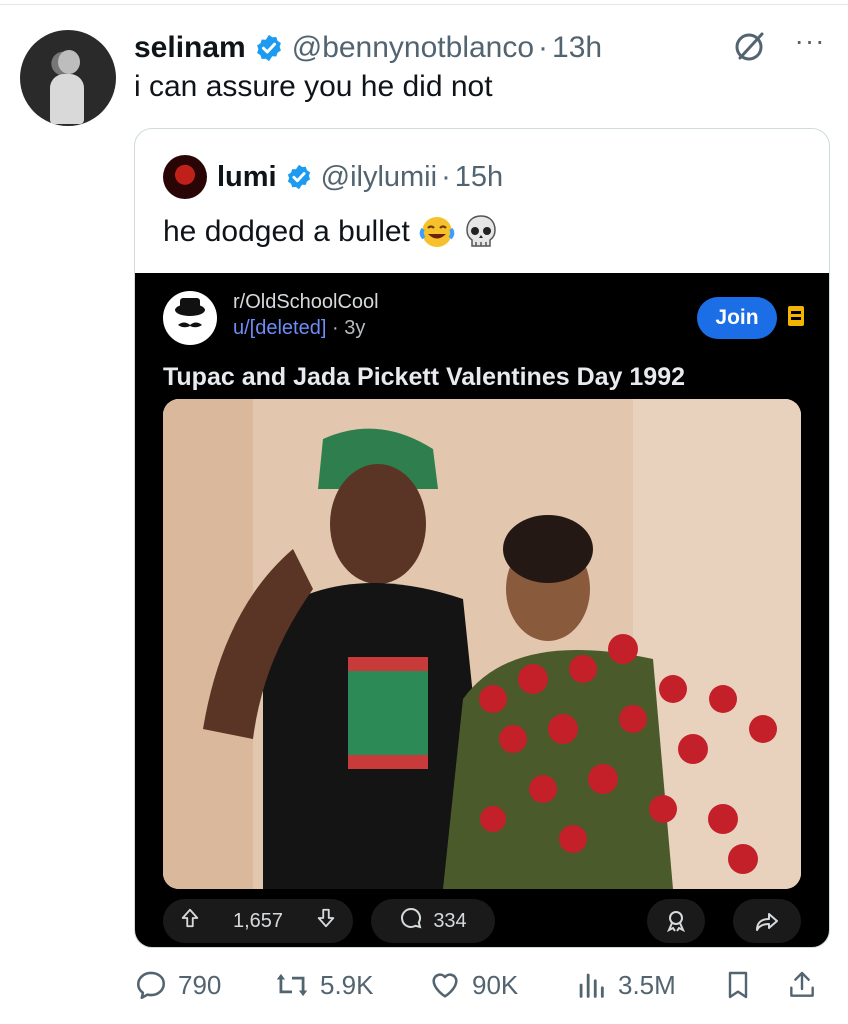 Image resolution: width=848 pixels, height=1024 pixels. Describe the element at coordinates (445, 985) in the screenshot. I see `like-icon` at that location.